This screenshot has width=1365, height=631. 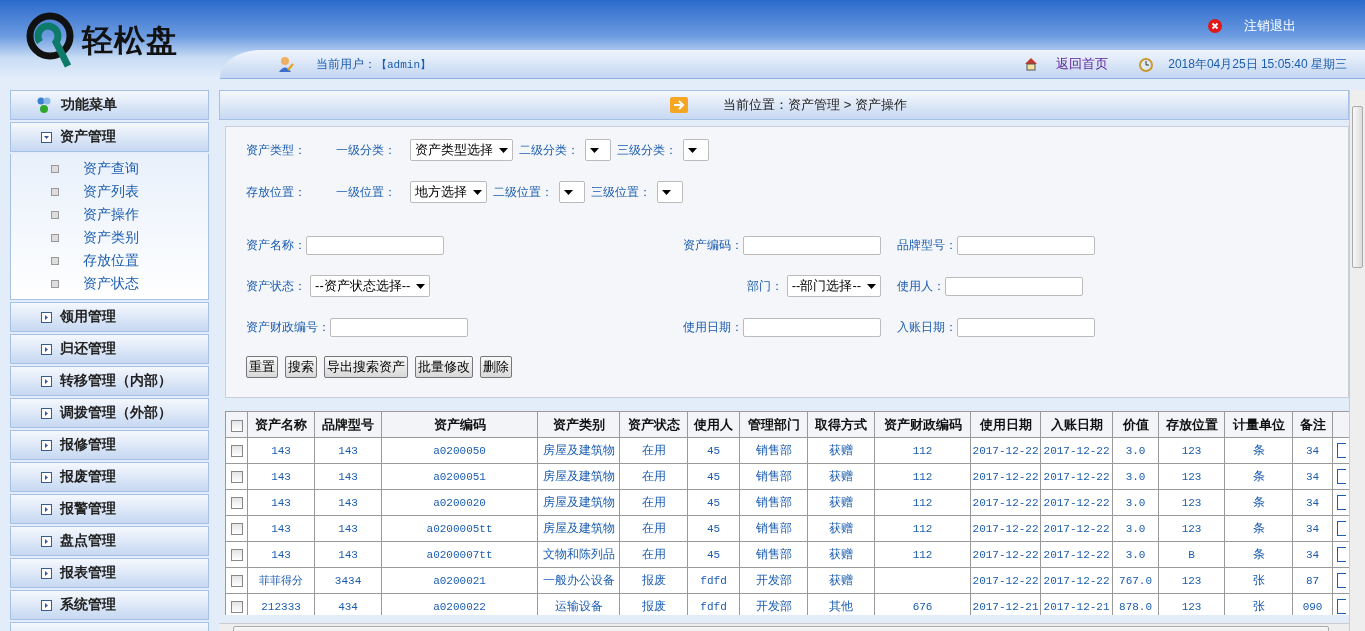 What do you see at coordinates (301, 367) in the screenshot?
I see `action-button: 搜索` at bounding box center [301, 367].